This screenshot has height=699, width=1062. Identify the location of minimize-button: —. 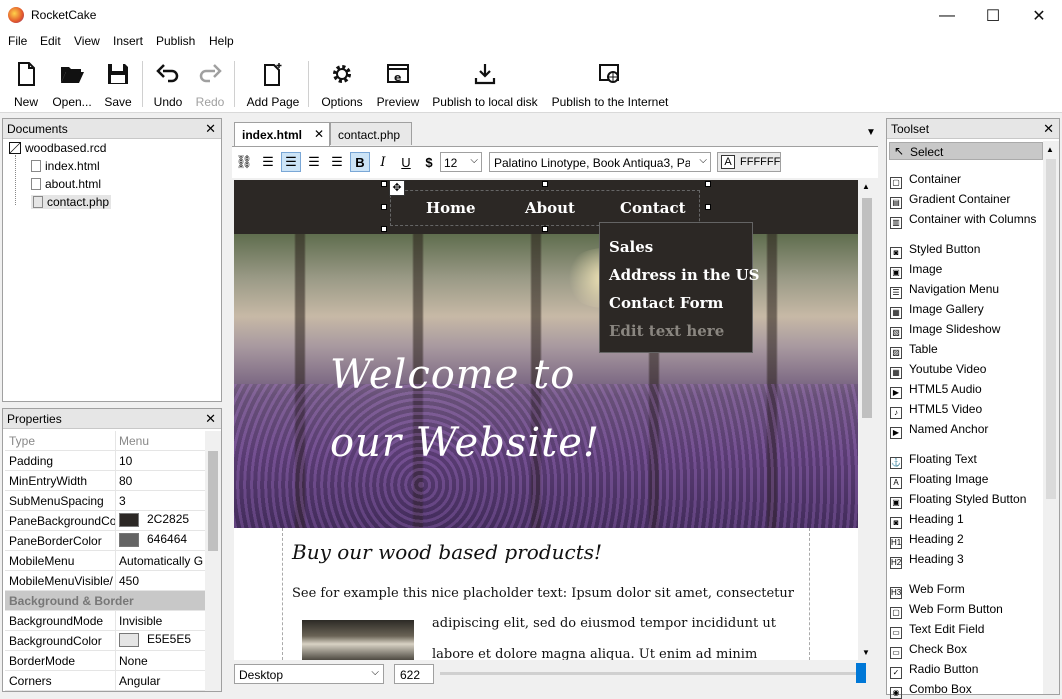
(947, 15).